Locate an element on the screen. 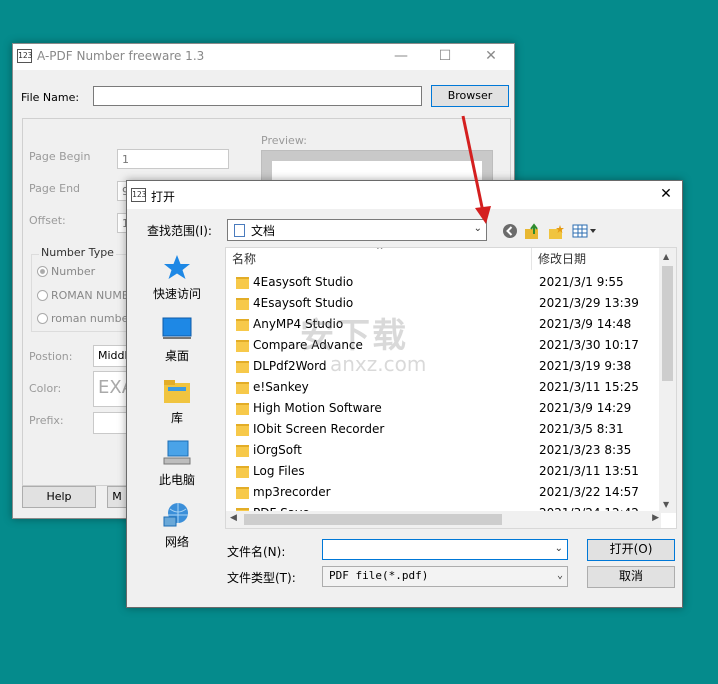 The image size is (718, 684). page-begin-input: 1 is located at coordinates (173, 159).